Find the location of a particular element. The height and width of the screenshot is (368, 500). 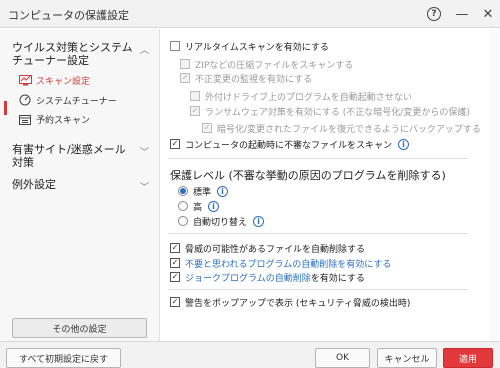

external-drive-row: 外付けドライブ上のプログラムを自動起動させない is located at coordinates (301, 96).